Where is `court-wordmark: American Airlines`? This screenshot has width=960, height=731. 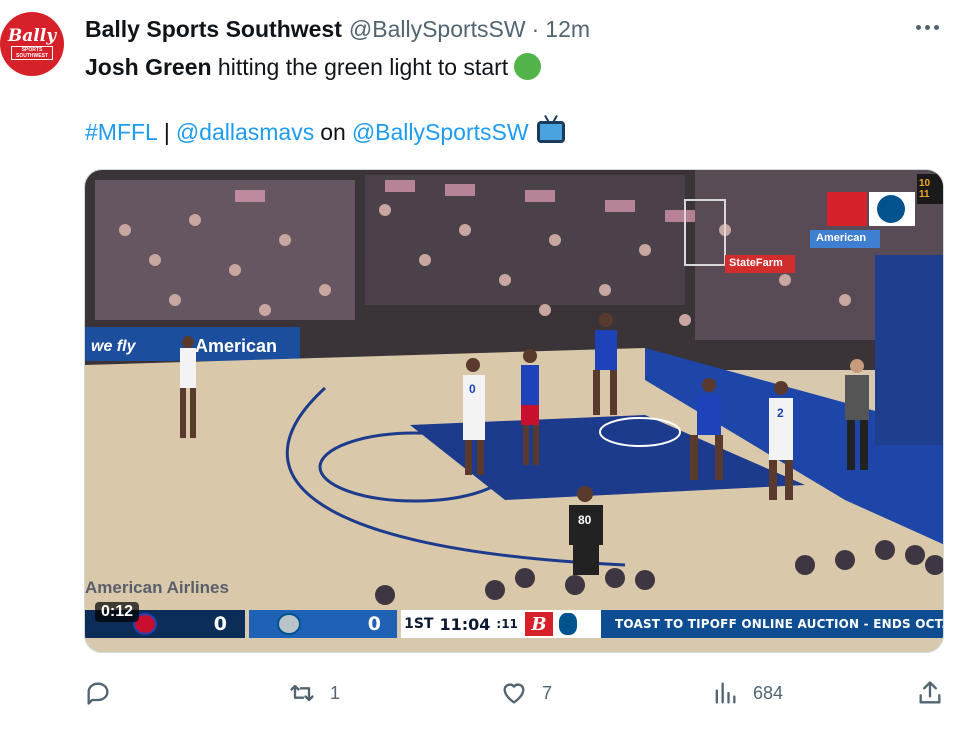
court-wordmark: American Airlines is located at coordinates (157, 587).